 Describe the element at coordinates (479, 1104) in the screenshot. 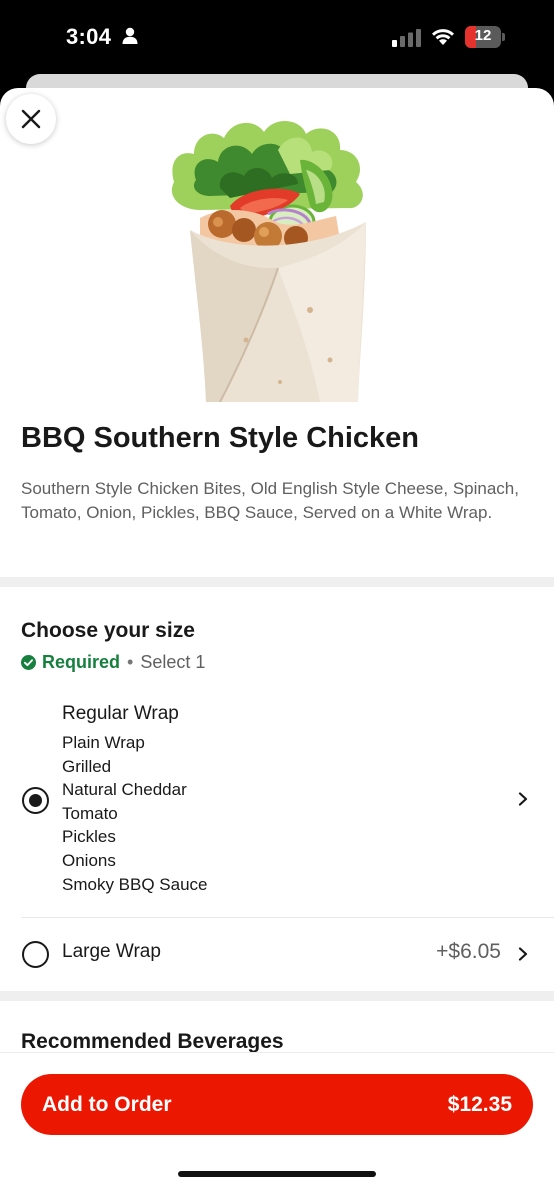

I see `order-total: $12.35` at that location.